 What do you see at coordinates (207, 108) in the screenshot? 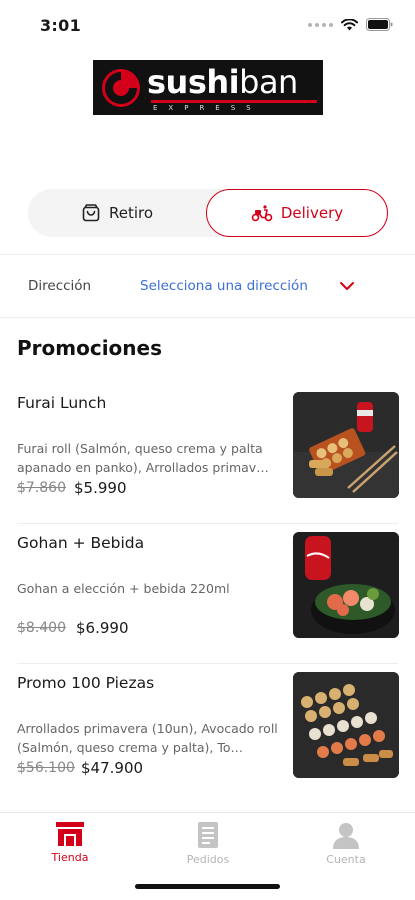
I see `brand-tagline: EXPRESS` at bounding box center [207, 108].